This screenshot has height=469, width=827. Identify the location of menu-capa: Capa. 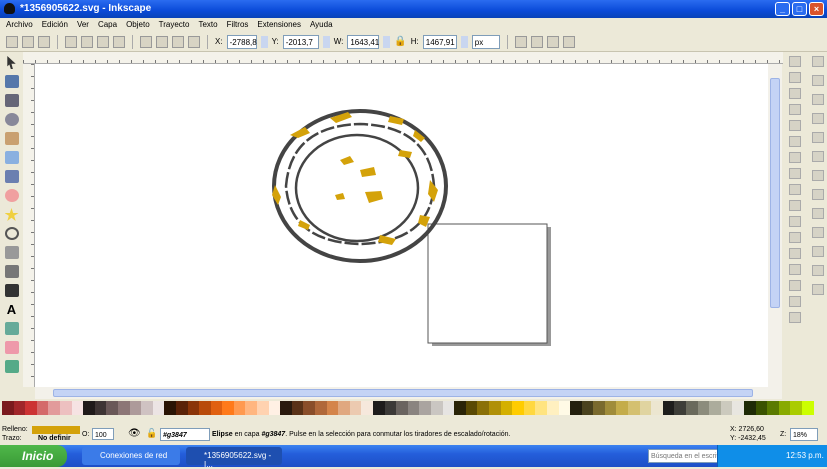
(107, 25).